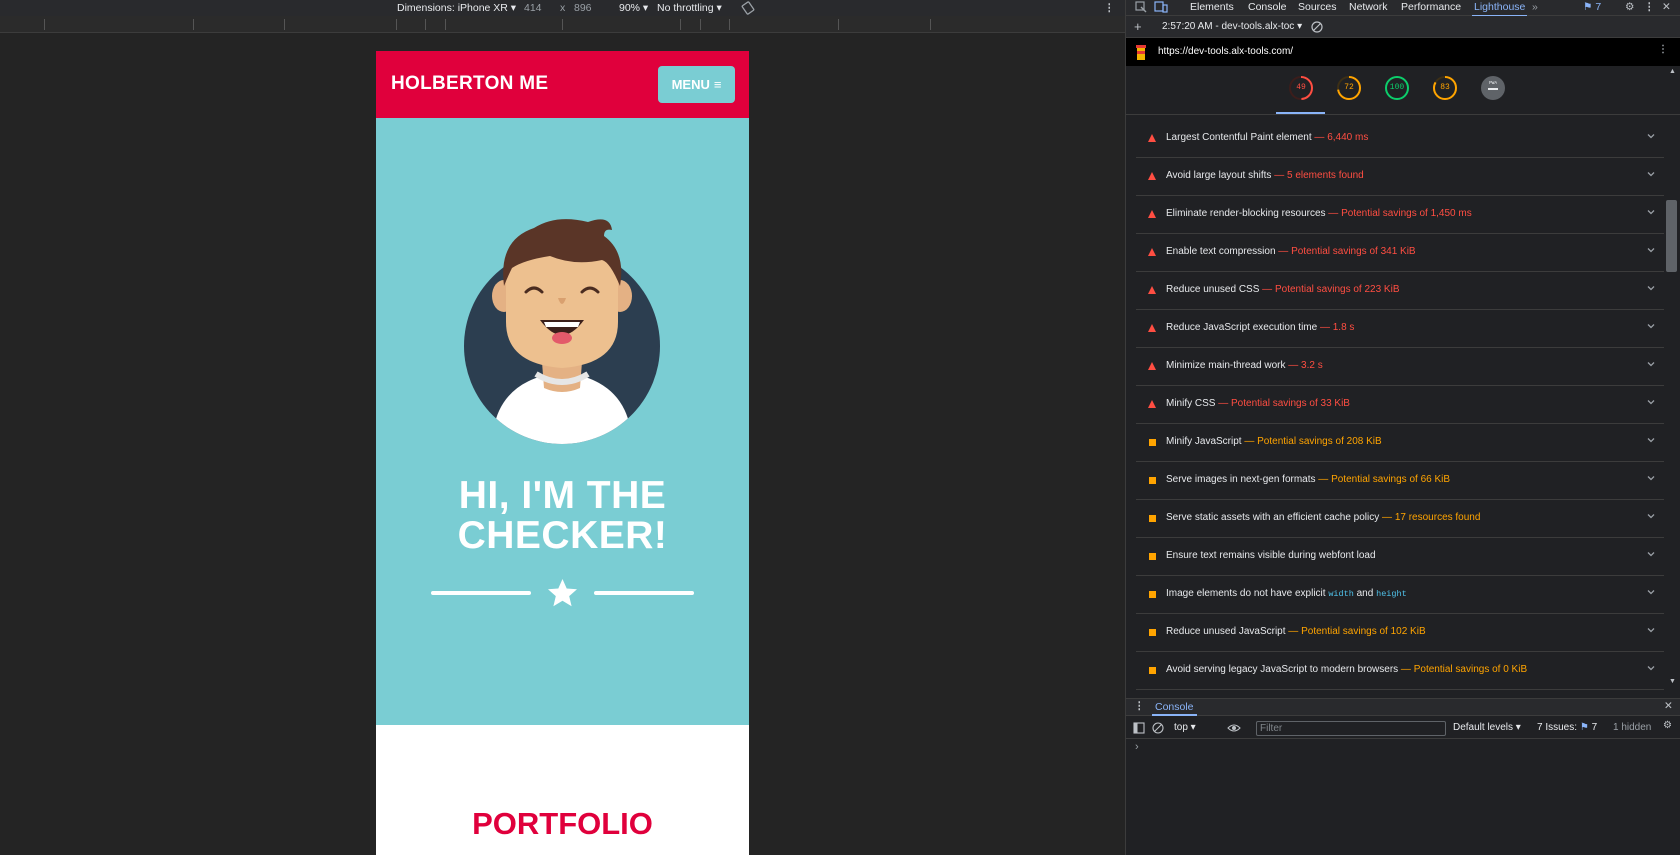 The height and width of the screenshot is (855, 1680). Describe the element at coordinates (748, 8) in the screenshot. I see `rotate-icon` at that location.